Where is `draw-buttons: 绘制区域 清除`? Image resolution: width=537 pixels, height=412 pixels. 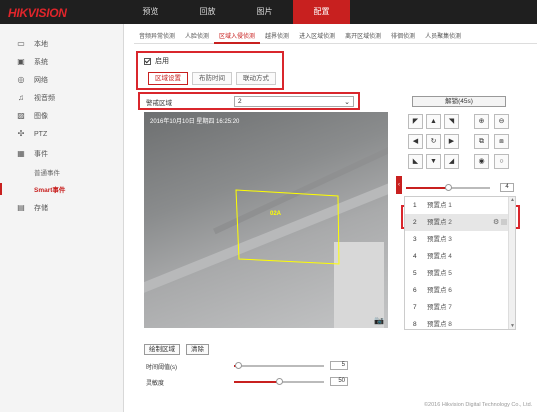 draw-buttons: 绘制区域 清除 is located at coordinates (179, 349).